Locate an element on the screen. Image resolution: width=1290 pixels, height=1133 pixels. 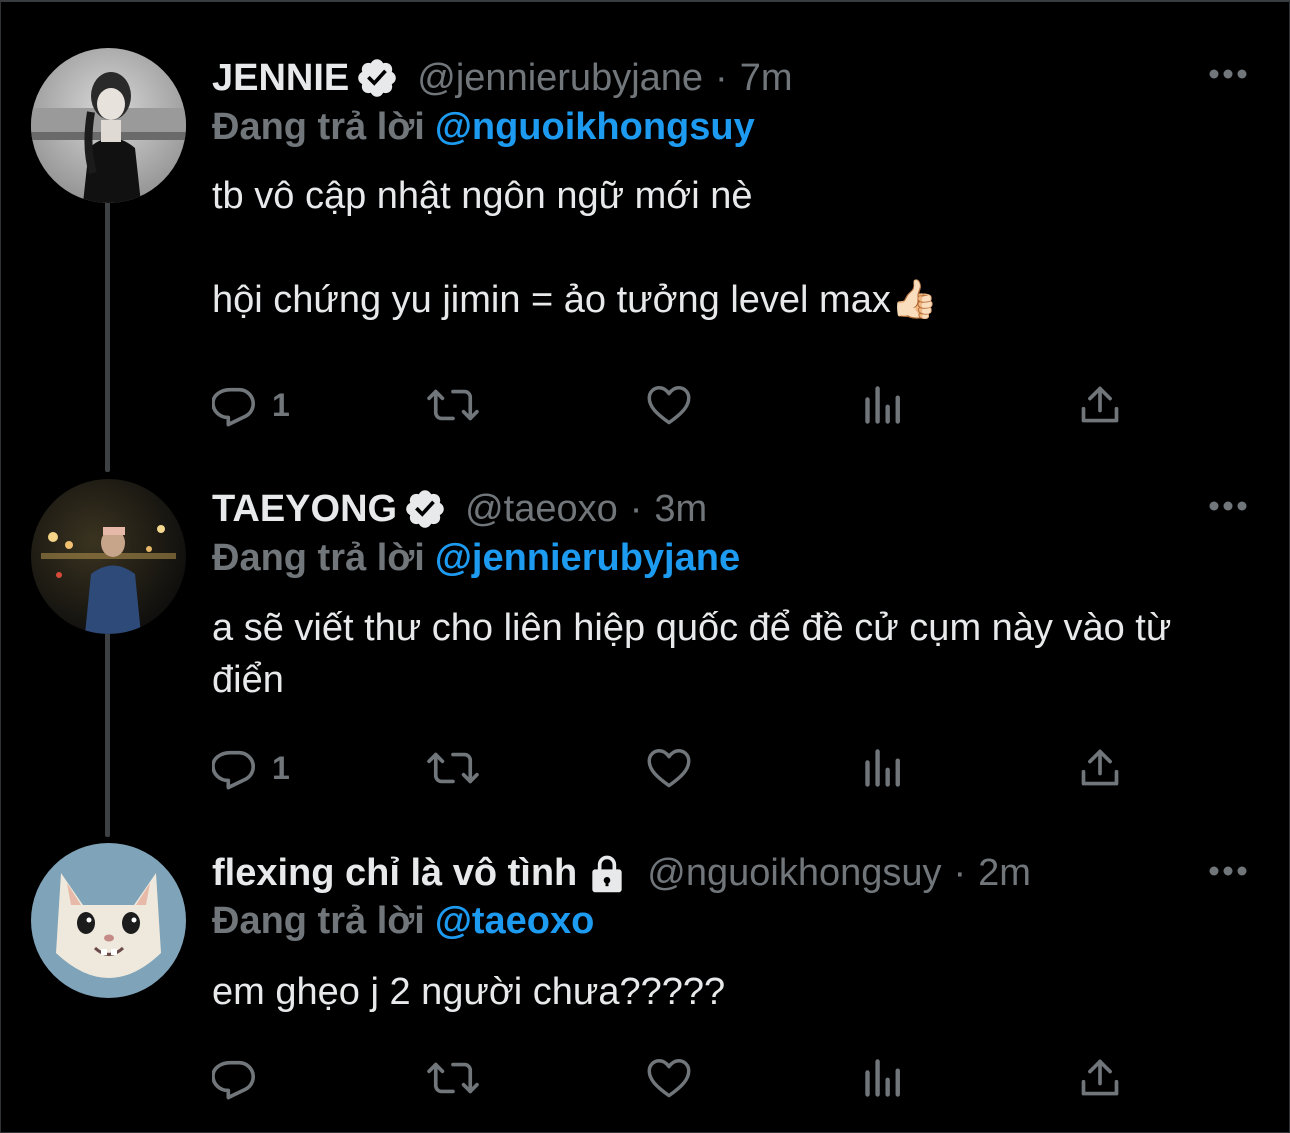
tweet-header: TAEYONG @taeoxo · 3m is located at coordinates (459, 509).